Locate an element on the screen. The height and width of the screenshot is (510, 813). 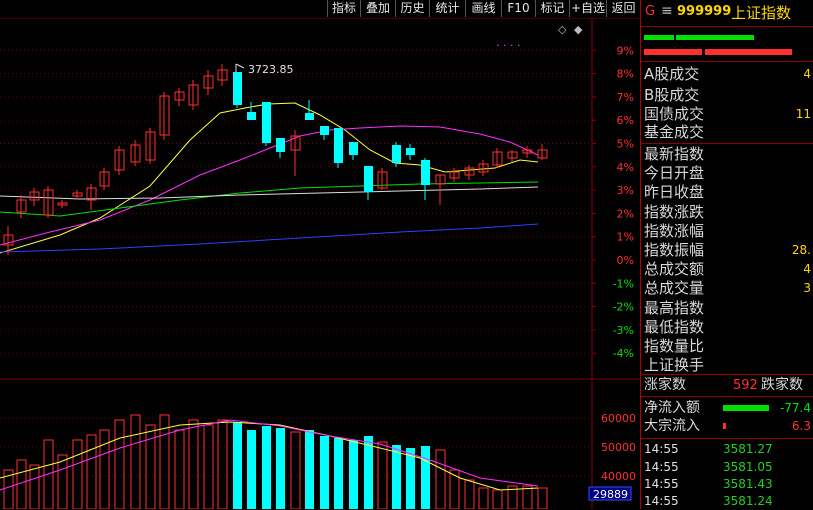
tick-price: 3581.24 is located at coordinates (748, 501).